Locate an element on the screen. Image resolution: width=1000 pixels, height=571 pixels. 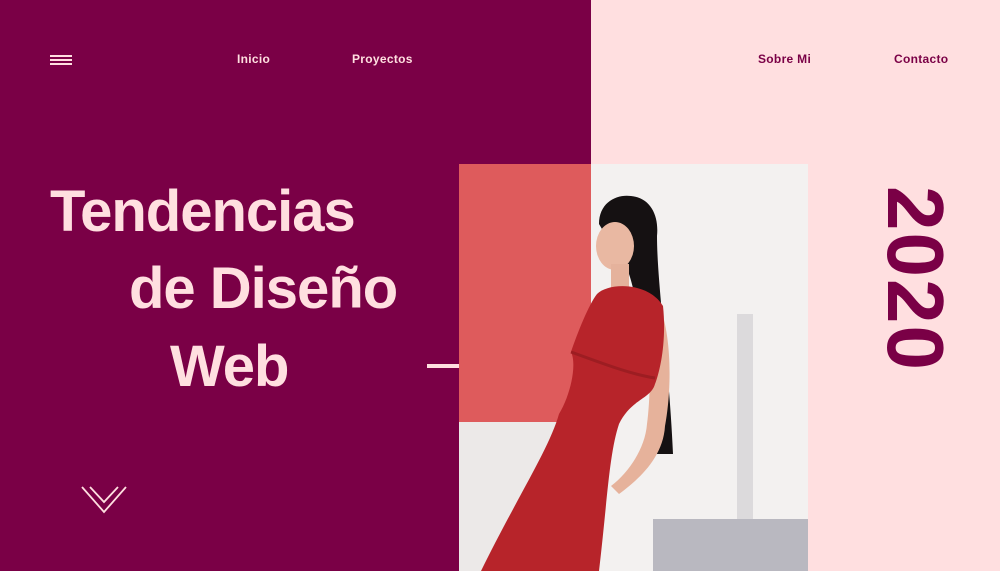
hero-title-line-2: de Diseño is located at coordinates (263, 288).